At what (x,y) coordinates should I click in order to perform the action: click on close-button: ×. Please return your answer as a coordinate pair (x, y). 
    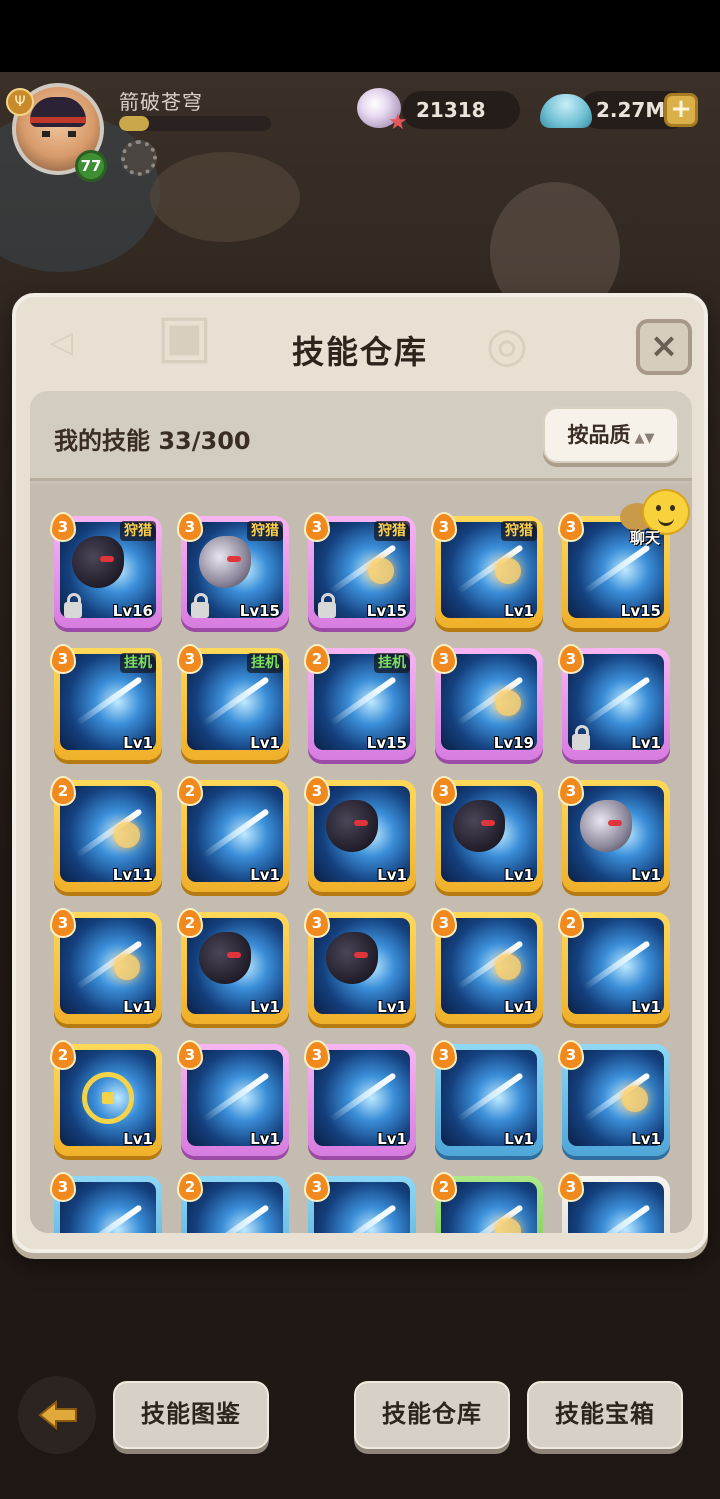
    Looking at the image, I should click on (664, 347).